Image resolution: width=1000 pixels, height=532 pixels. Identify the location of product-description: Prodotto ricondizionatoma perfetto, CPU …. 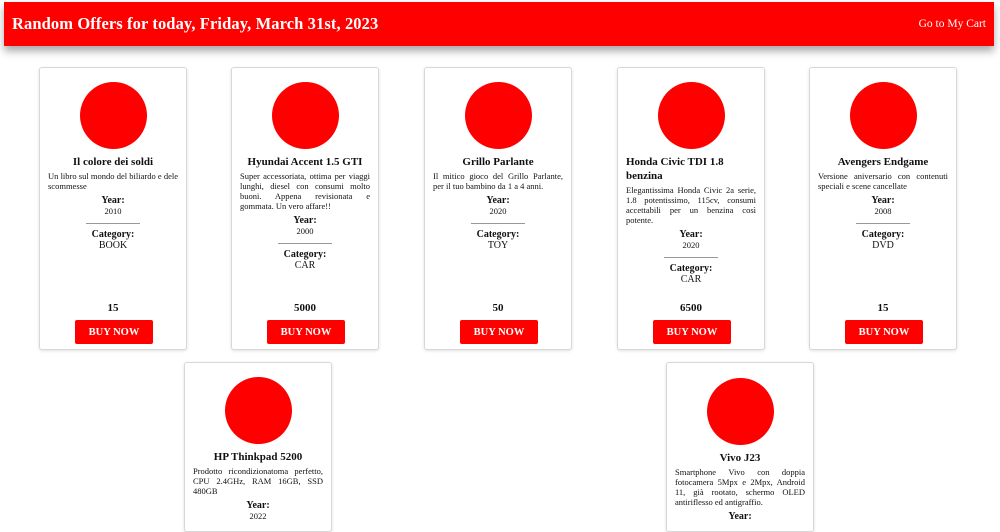
(258, 481).